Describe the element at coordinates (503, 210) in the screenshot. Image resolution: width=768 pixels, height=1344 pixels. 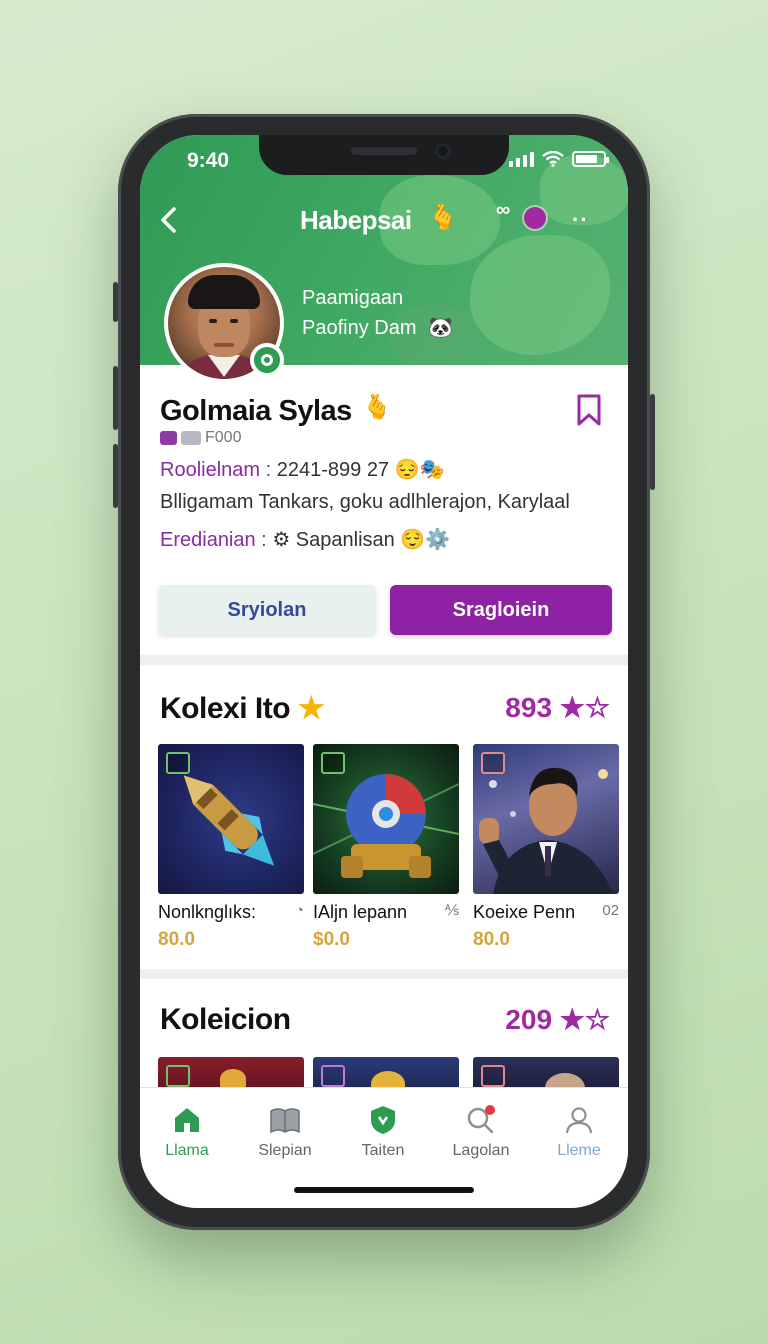
I see `infinity-icon: ∞` at that location.